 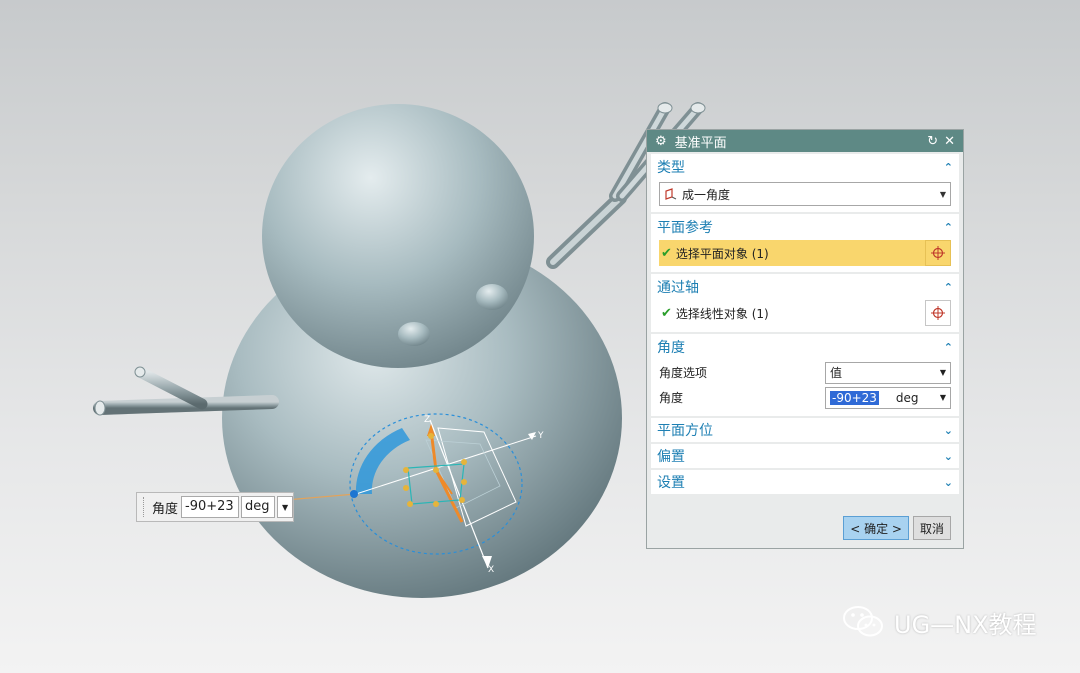 What do you see at coordinates (678, 288) in the screenshot?
I see `section-through-axis-title: 通过轴` at bounding box center [678, 288].